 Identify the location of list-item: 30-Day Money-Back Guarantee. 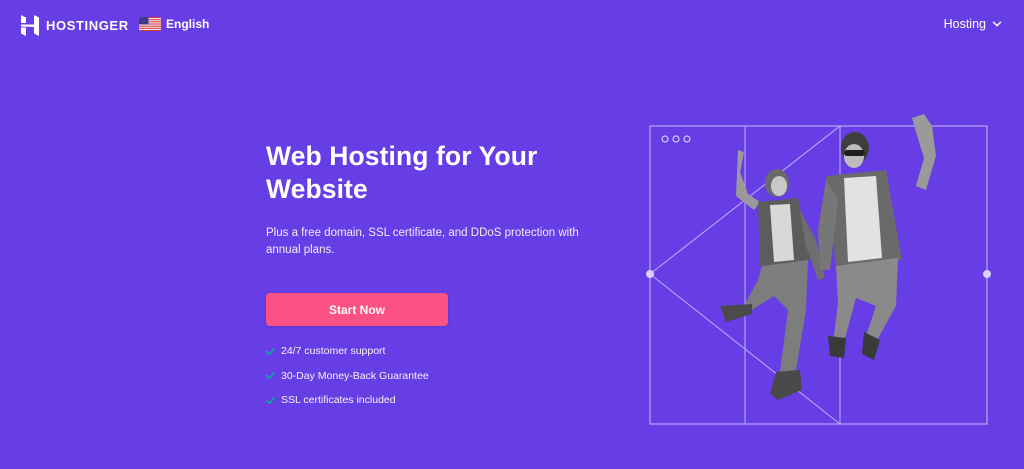
(347, 376).